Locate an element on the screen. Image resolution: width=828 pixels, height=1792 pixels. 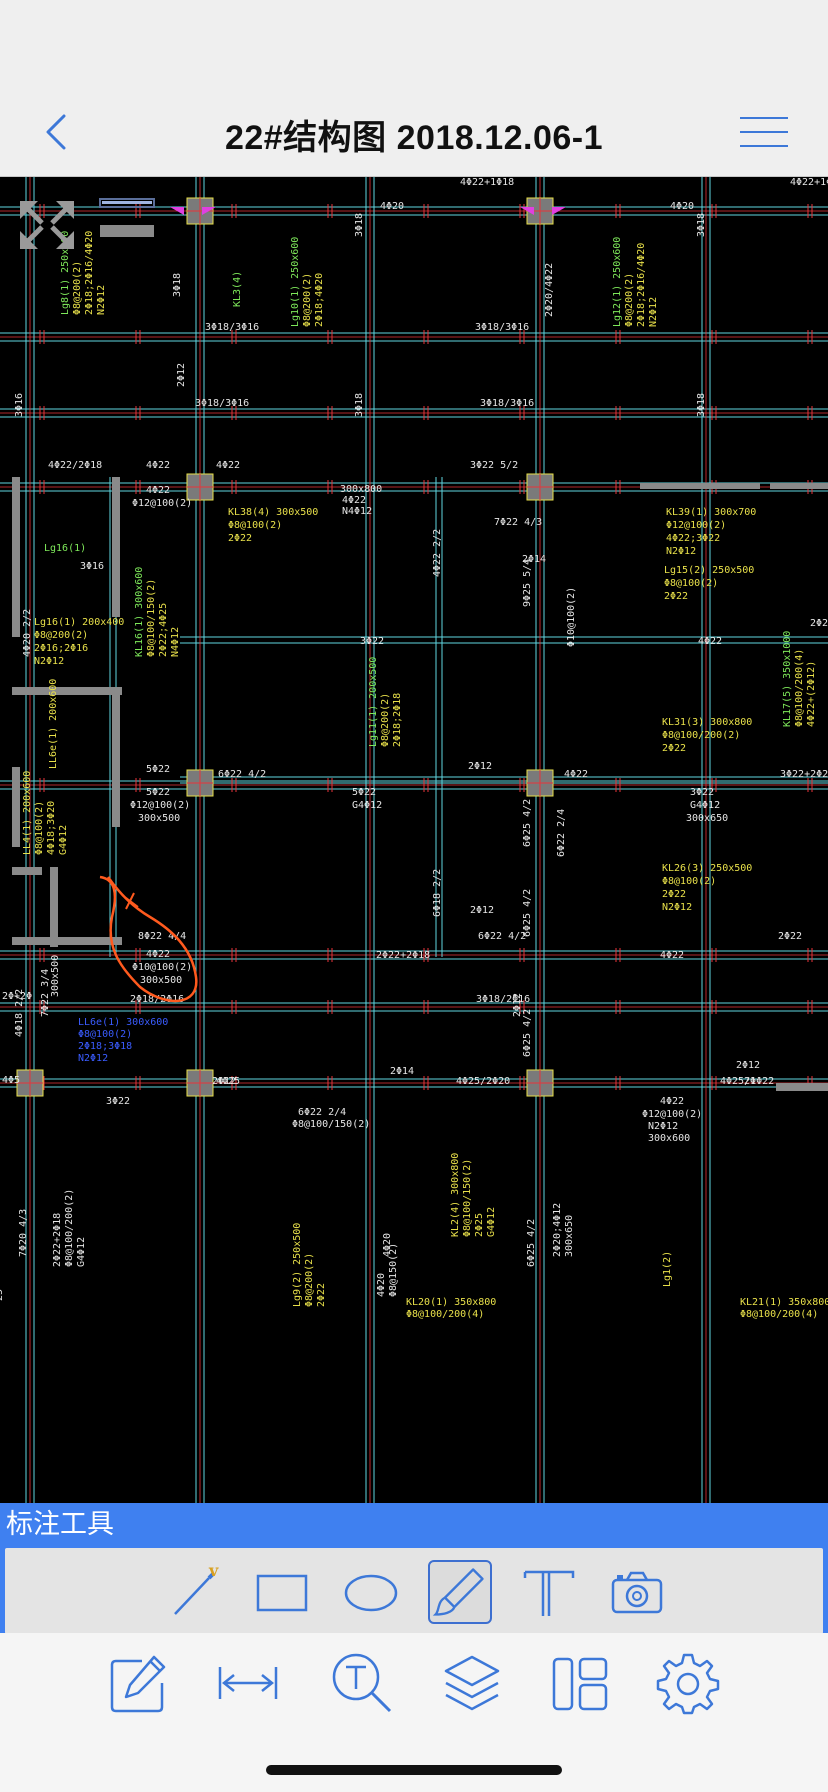
cad-label: KL21(1) 350x800 is located at coordinates (784, 1302).